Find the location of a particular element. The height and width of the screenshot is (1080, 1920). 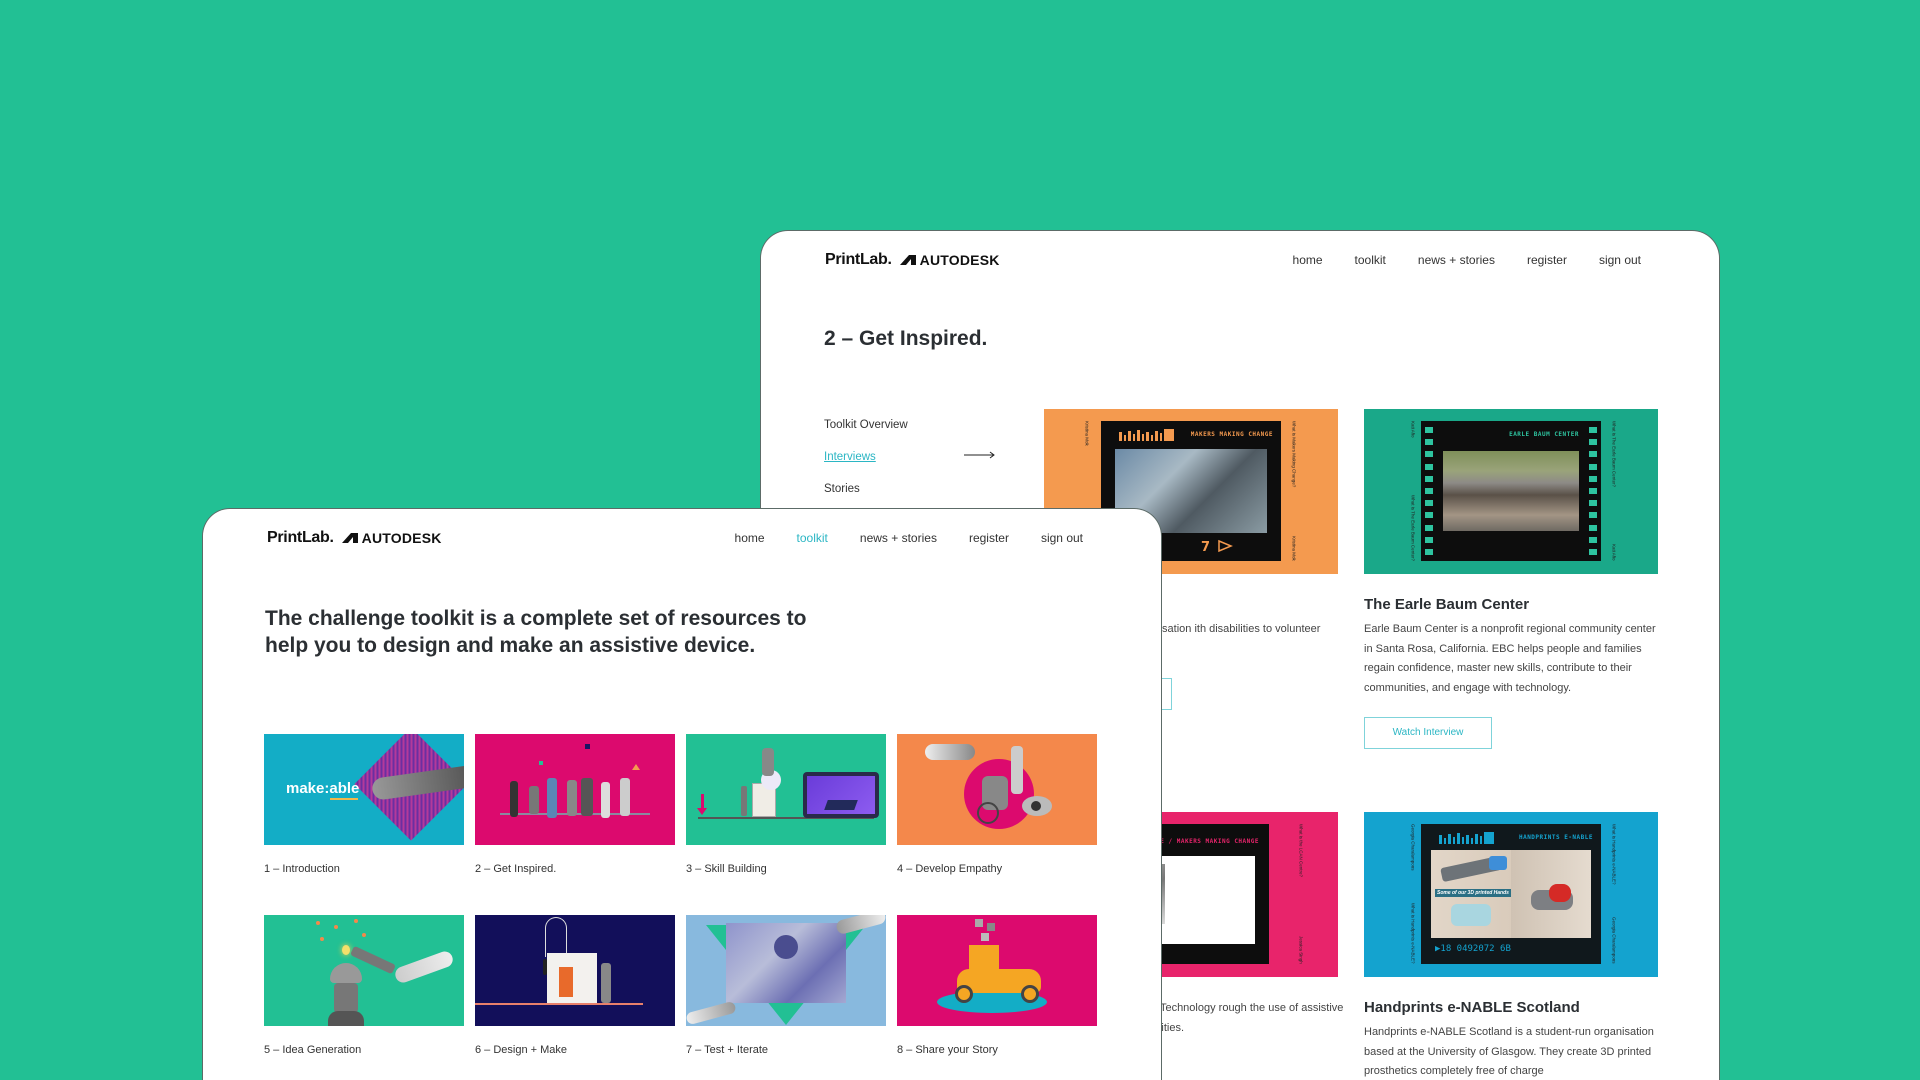

thumbnail-caption: Some of our 3D printed Hands is located at coordinates (1473, 893).